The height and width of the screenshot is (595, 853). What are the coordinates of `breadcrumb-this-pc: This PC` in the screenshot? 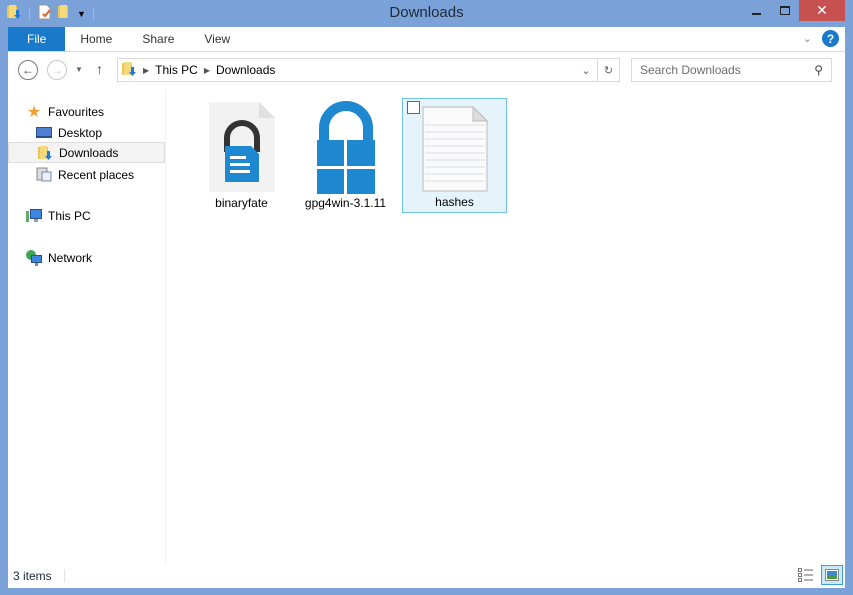 It's located at (176, 70).